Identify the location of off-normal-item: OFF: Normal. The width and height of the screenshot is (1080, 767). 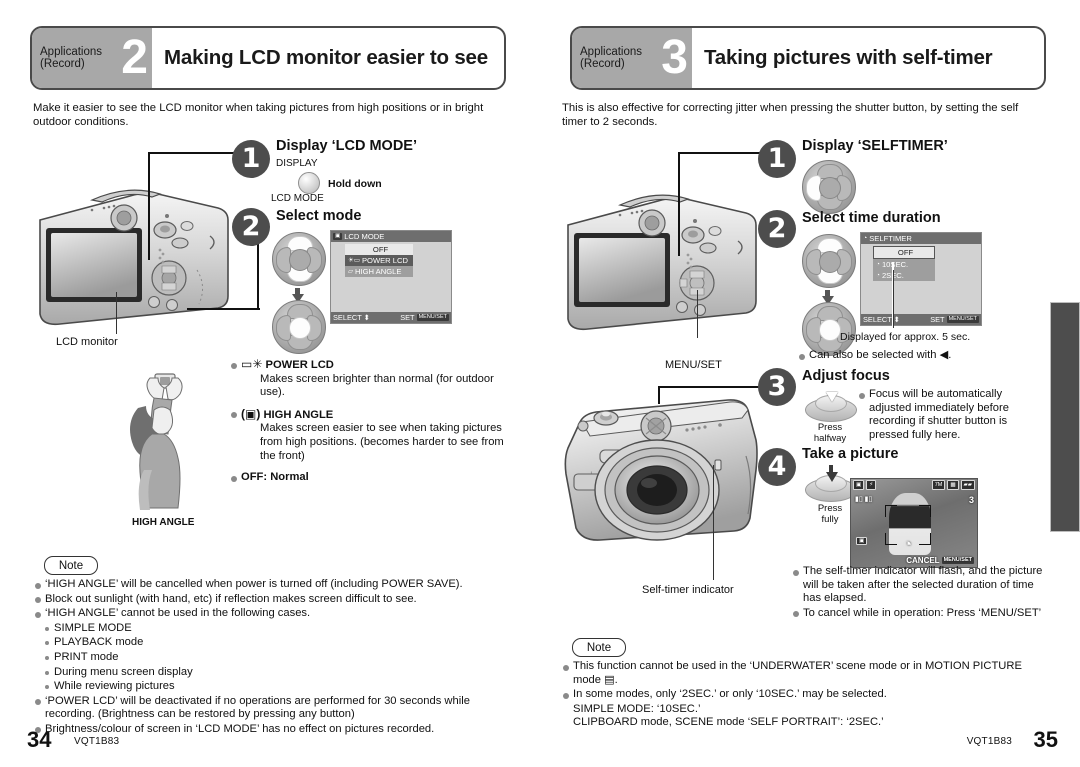
(370, 478).